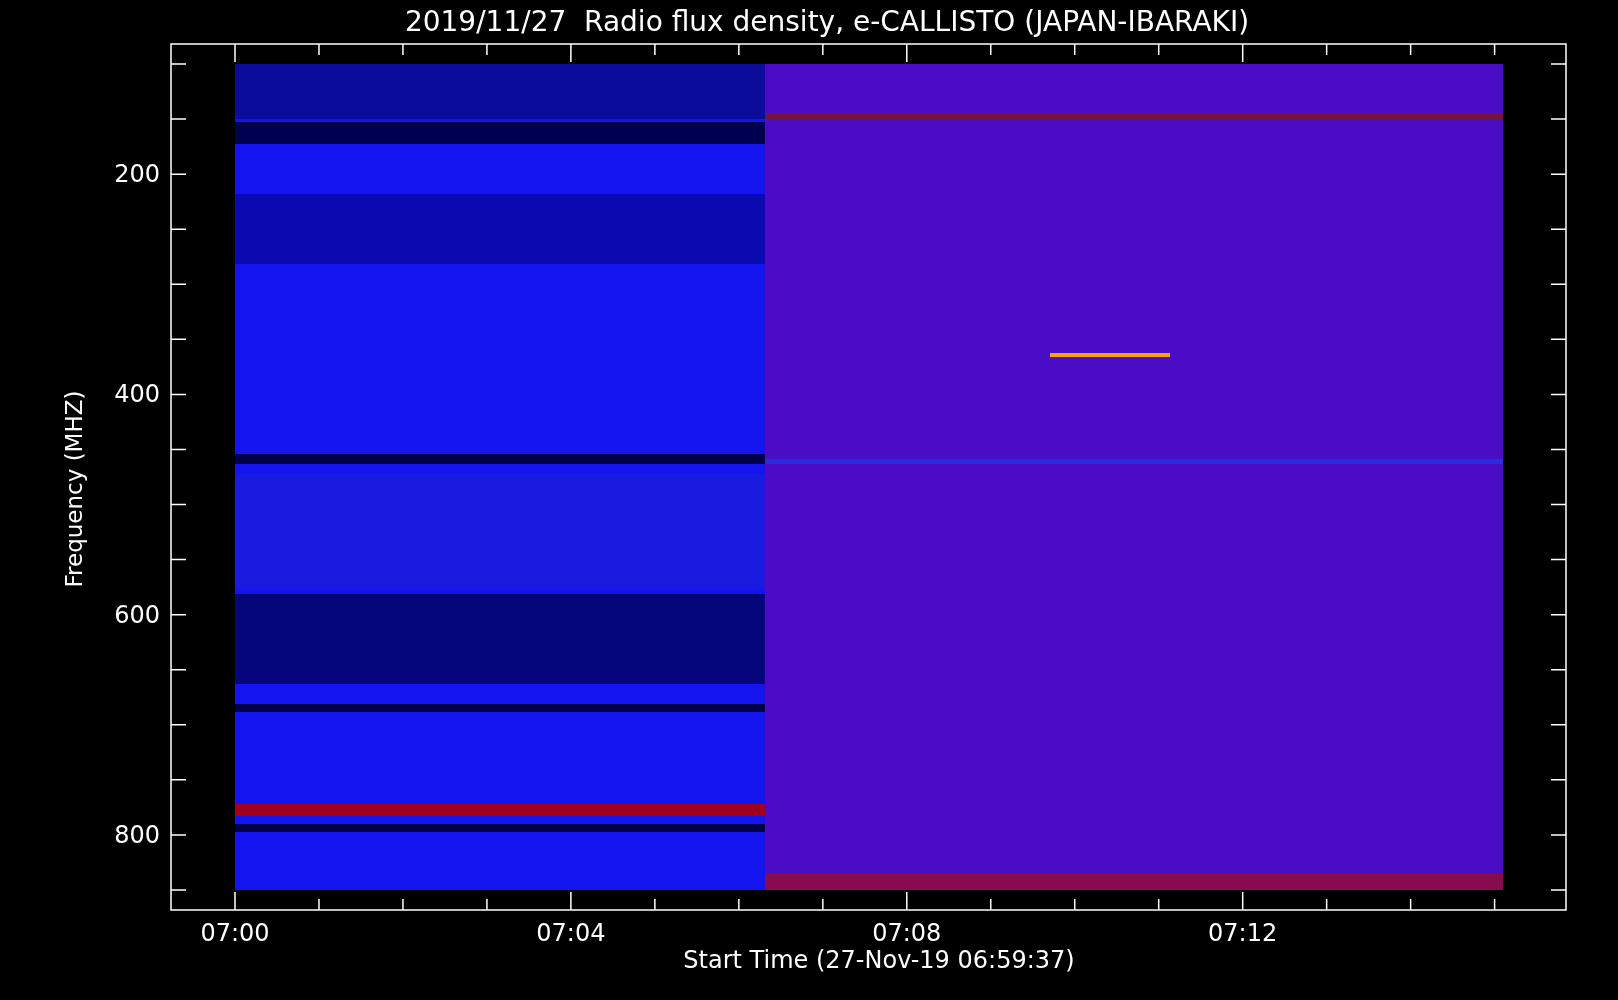 The image size is (1618, 1000). Describe the element at coordinates (74, 489) in the screenshot. I see `axis-label: Frequency (MHZ)` at that location.